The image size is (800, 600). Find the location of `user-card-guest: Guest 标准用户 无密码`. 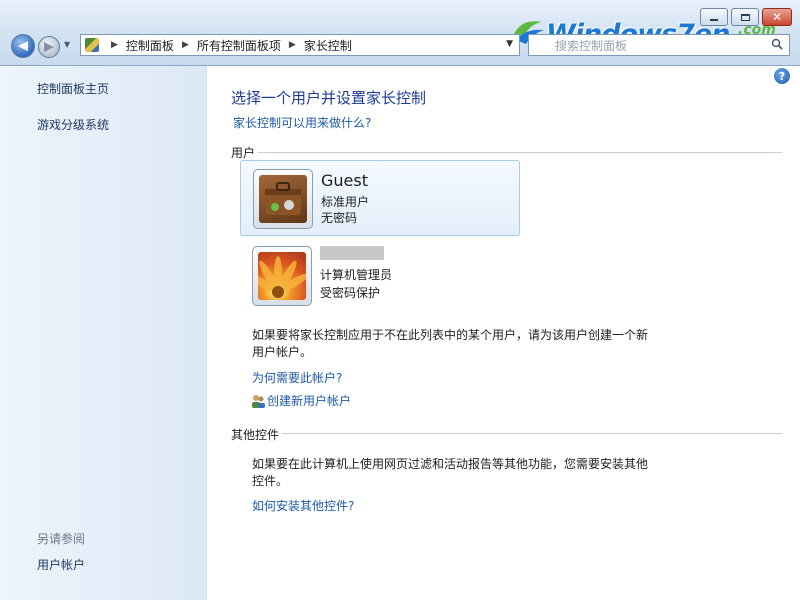

user-card-guest: Guest 标准用户 无密码 is located at coordinates (380, 198).